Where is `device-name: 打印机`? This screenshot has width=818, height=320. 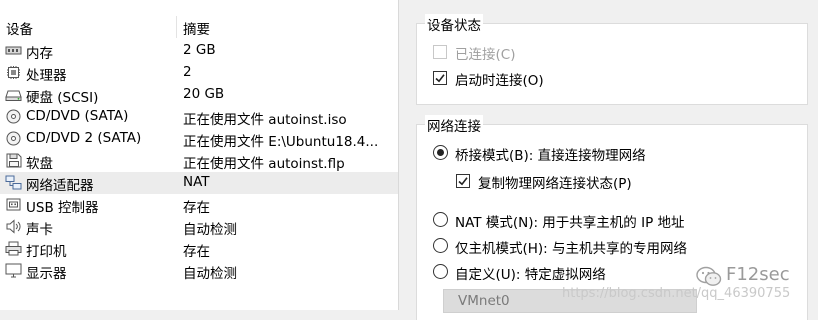
device-name: 打印机 is located at coordinates (46, 252).